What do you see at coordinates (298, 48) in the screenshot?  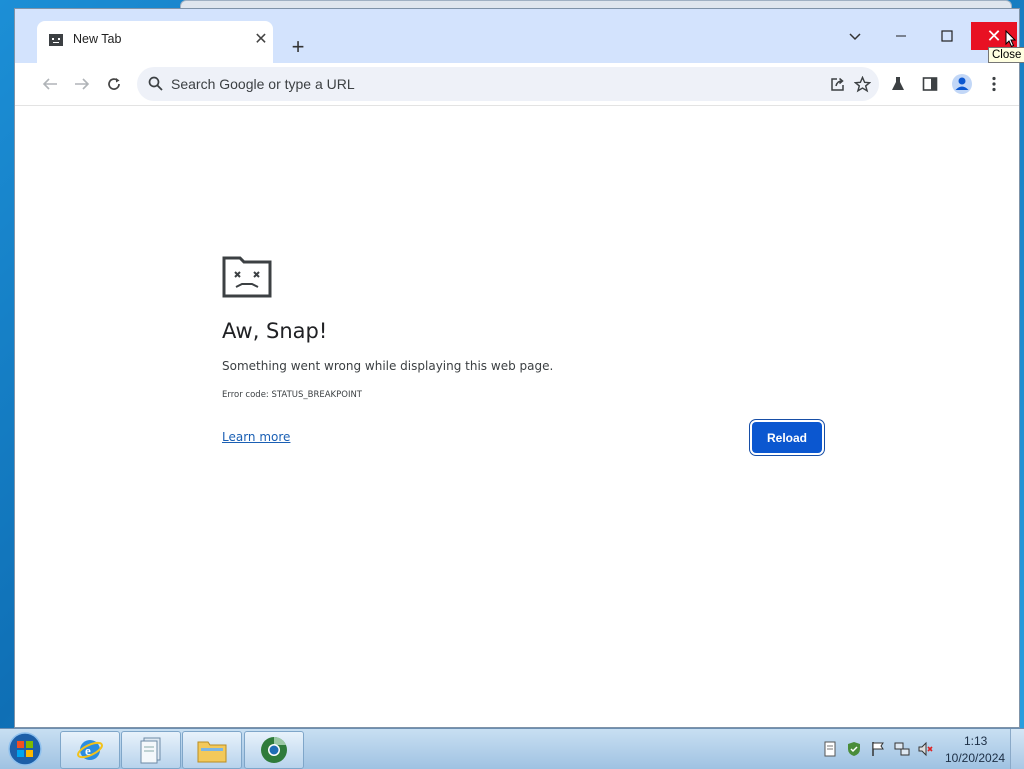 I see `new-tab-button: +` at bounding box center [298, 48].